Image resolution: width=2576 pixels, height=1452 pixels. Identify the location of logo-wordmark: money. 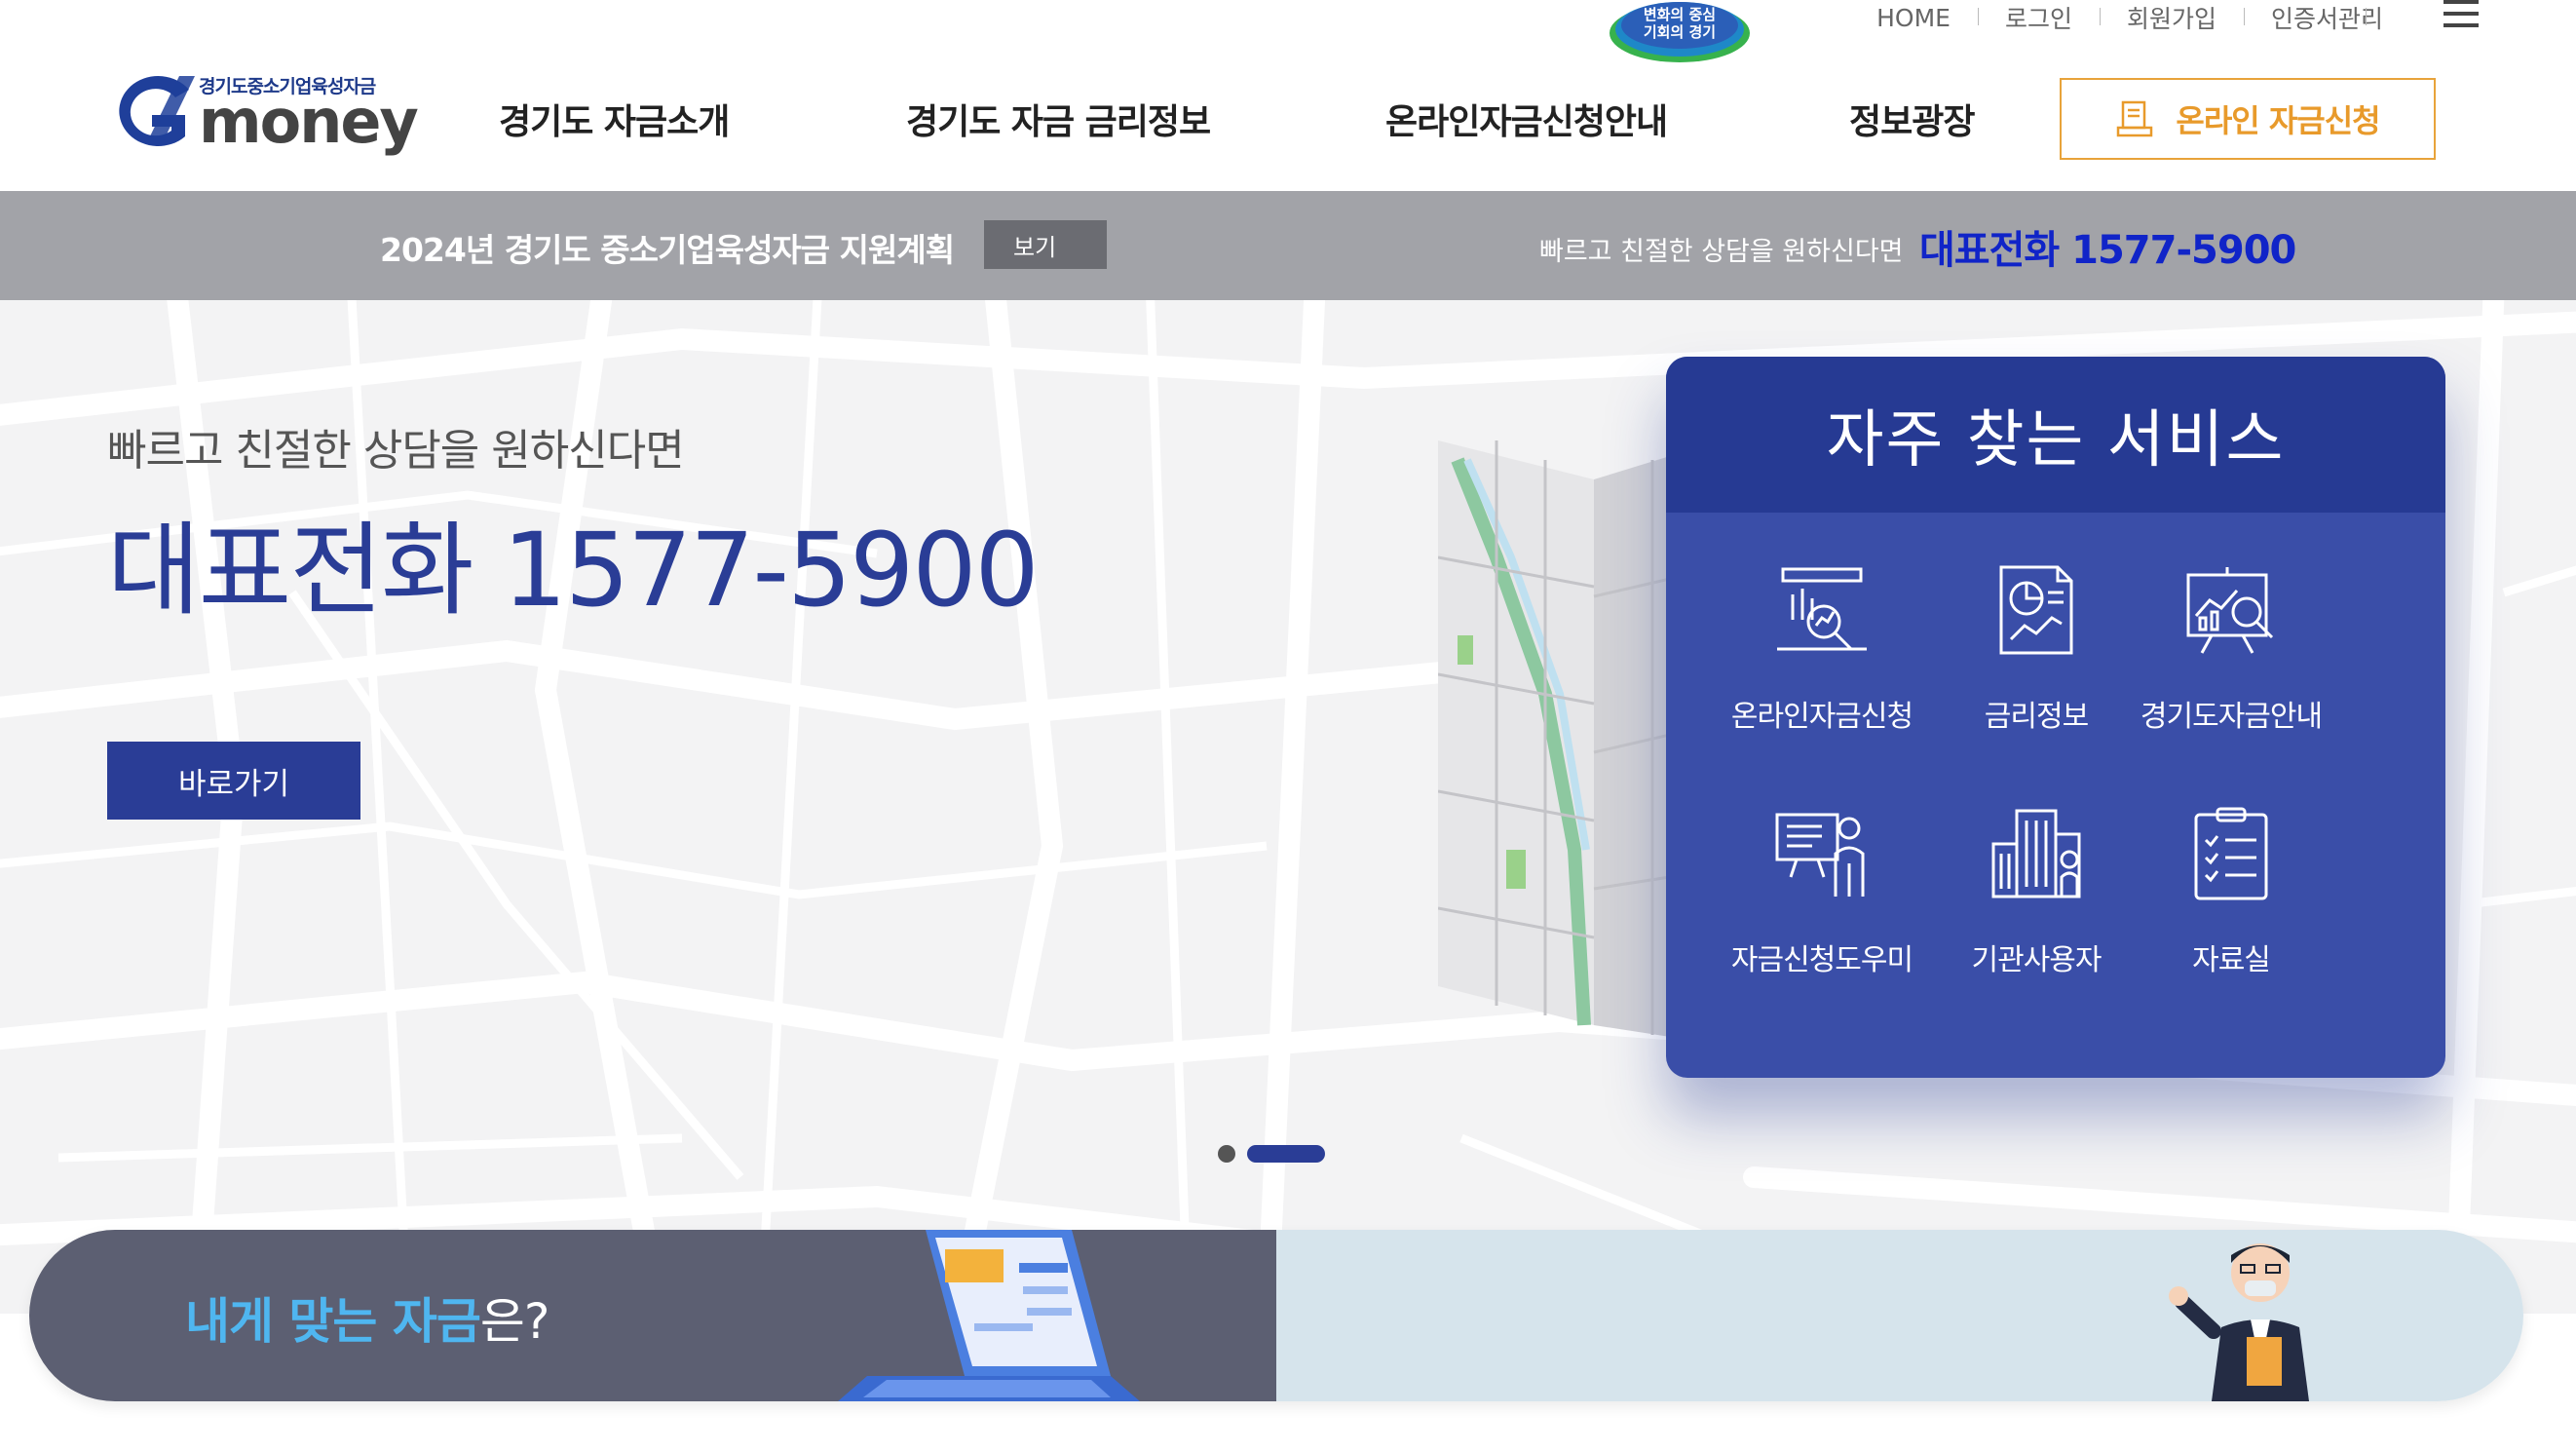
(309, 122).